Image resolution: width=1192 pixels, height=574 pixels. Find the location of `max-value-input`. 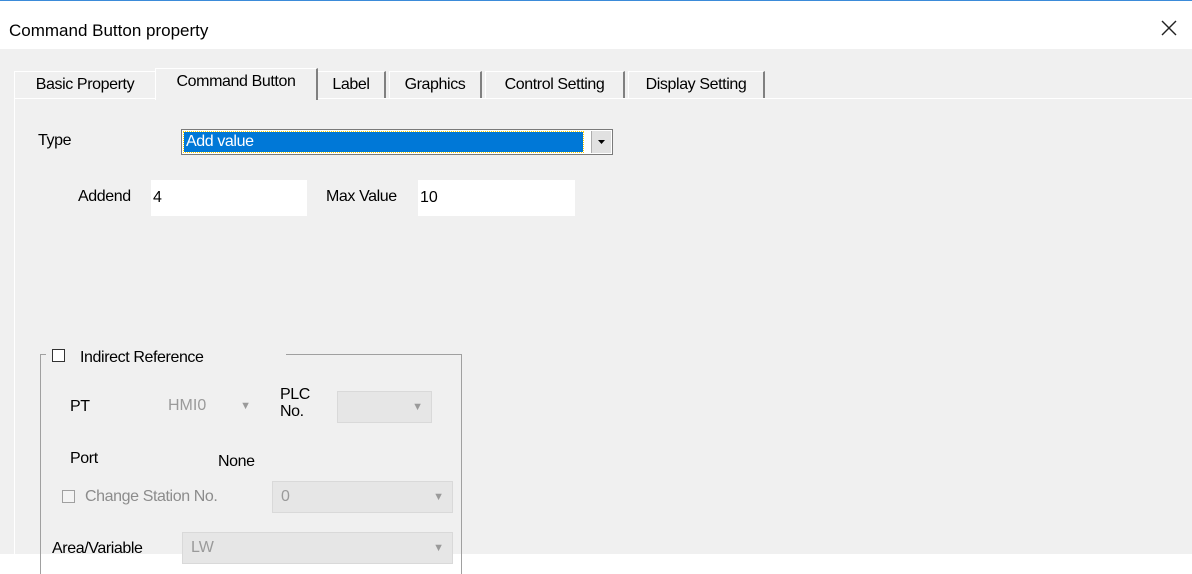

max-value-input is located at coordinates (496, 198).